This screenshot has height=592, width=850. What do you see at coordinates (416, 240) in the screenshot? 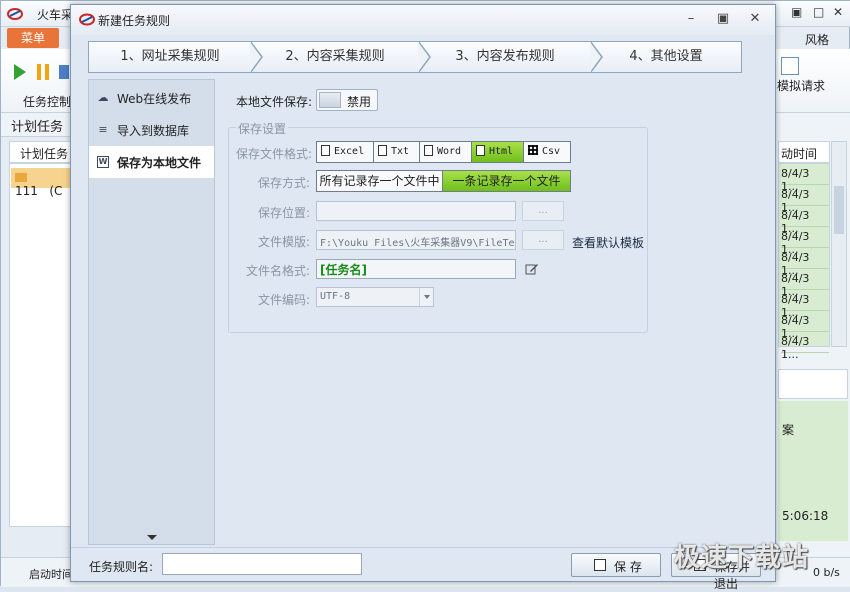
I see `template-input: F:\Youku Files\火车采集器V9\FileTemp` at bounding box center [416, 240].